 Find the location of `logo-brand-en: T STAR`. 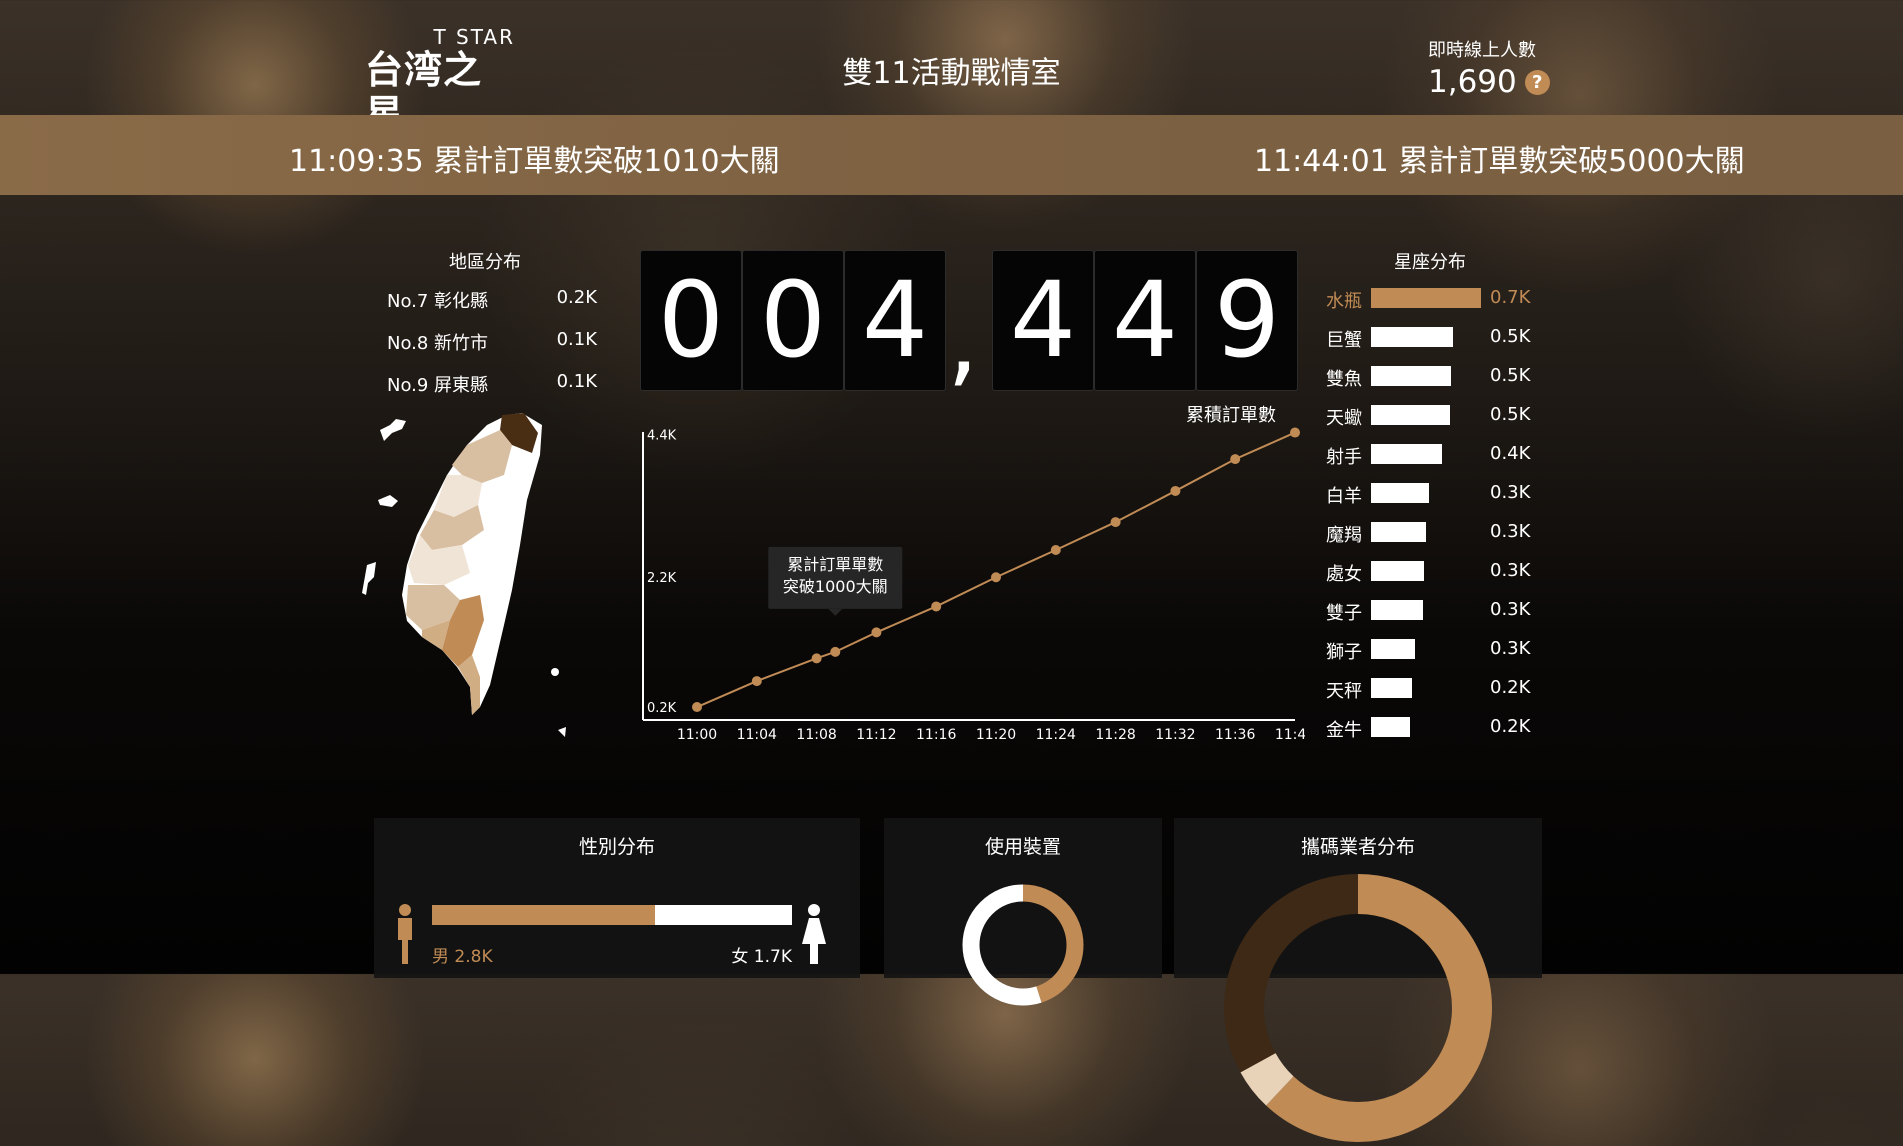

logo-brand-en: T STAR is located at coordinates (474, 37).